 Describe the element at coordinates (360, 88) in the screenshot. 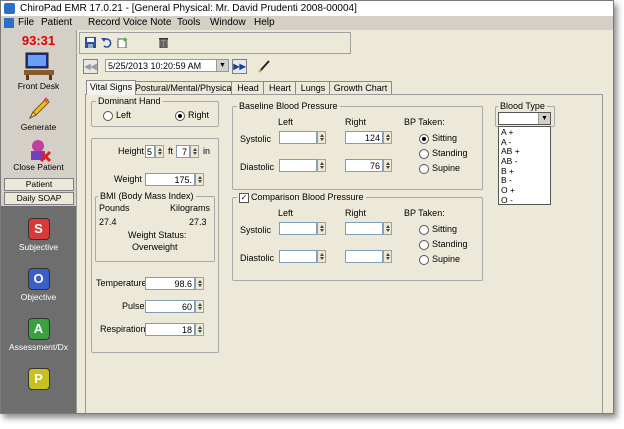

I see `tab-growth-chart: Growth Chart` at that location.